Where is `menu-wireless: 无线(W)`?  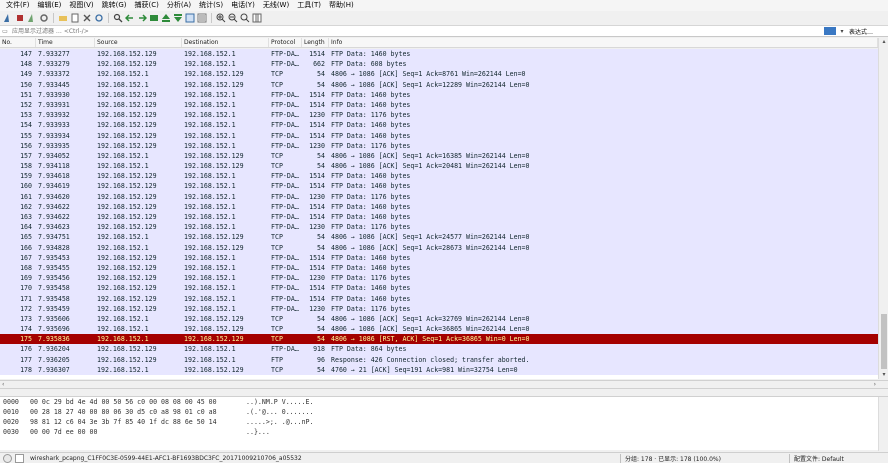
menu-wireless: 无线(W) is located at coordinates (276, 5).